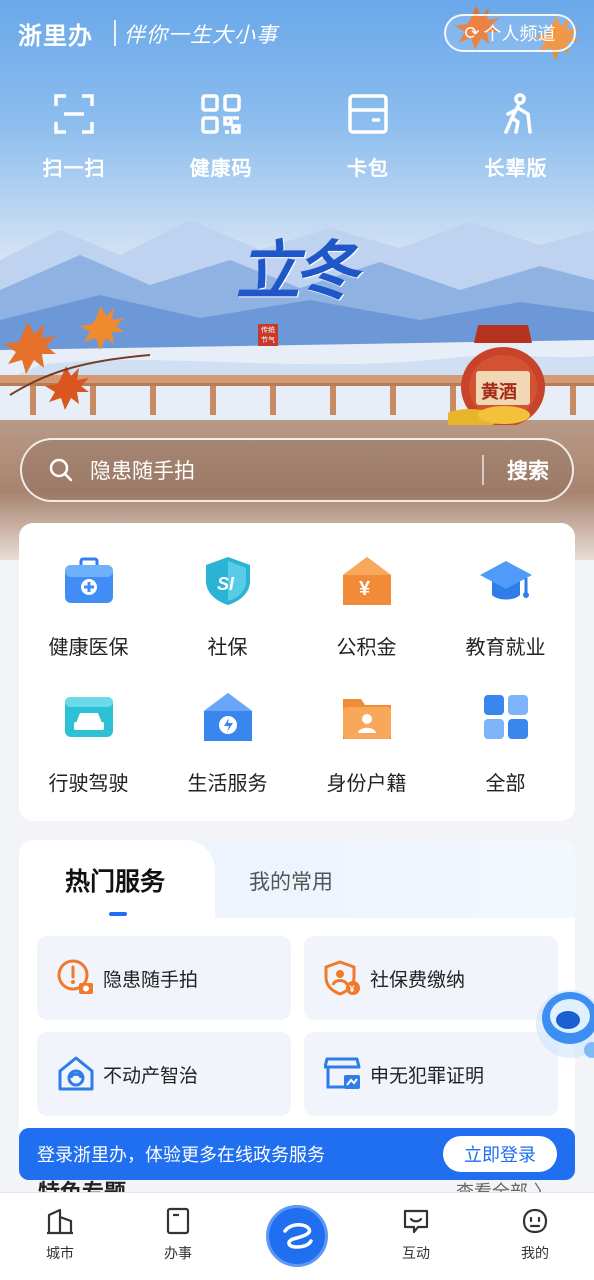 The width and height of the screenshot is (594, 1280). What do you see at coordinates (226, 584) in the screenshot?
I see `svg-text: SI` at bounding box center [226, 584].